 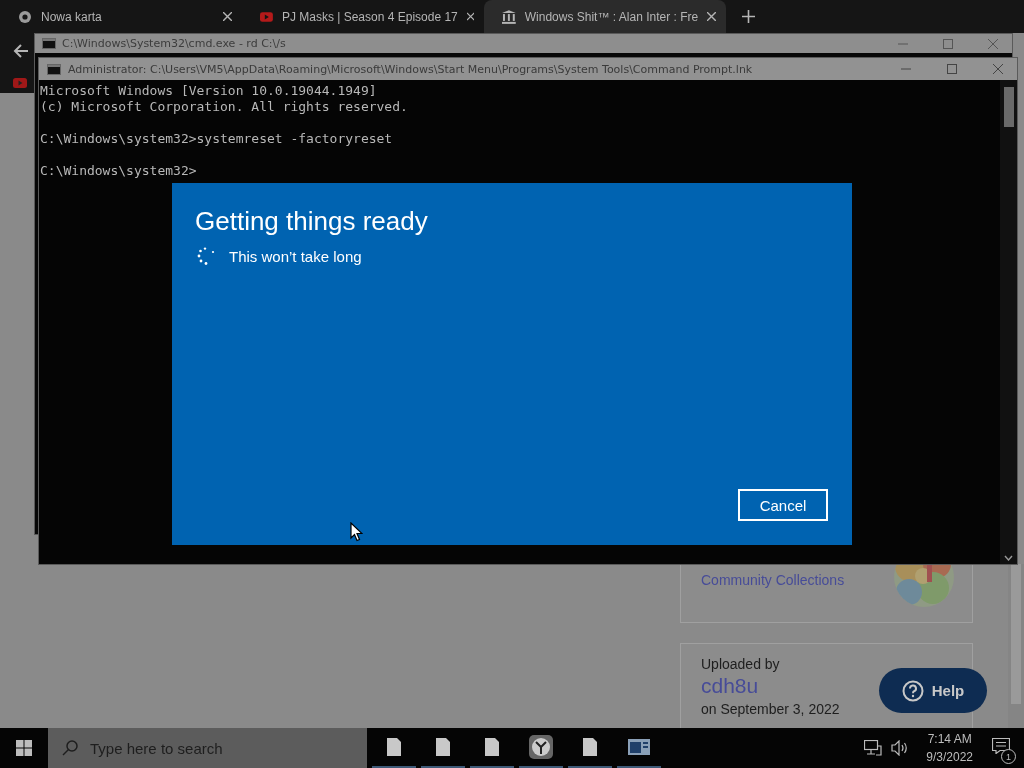 I want to click on new-tab-icon, so click(x=748, y=16).